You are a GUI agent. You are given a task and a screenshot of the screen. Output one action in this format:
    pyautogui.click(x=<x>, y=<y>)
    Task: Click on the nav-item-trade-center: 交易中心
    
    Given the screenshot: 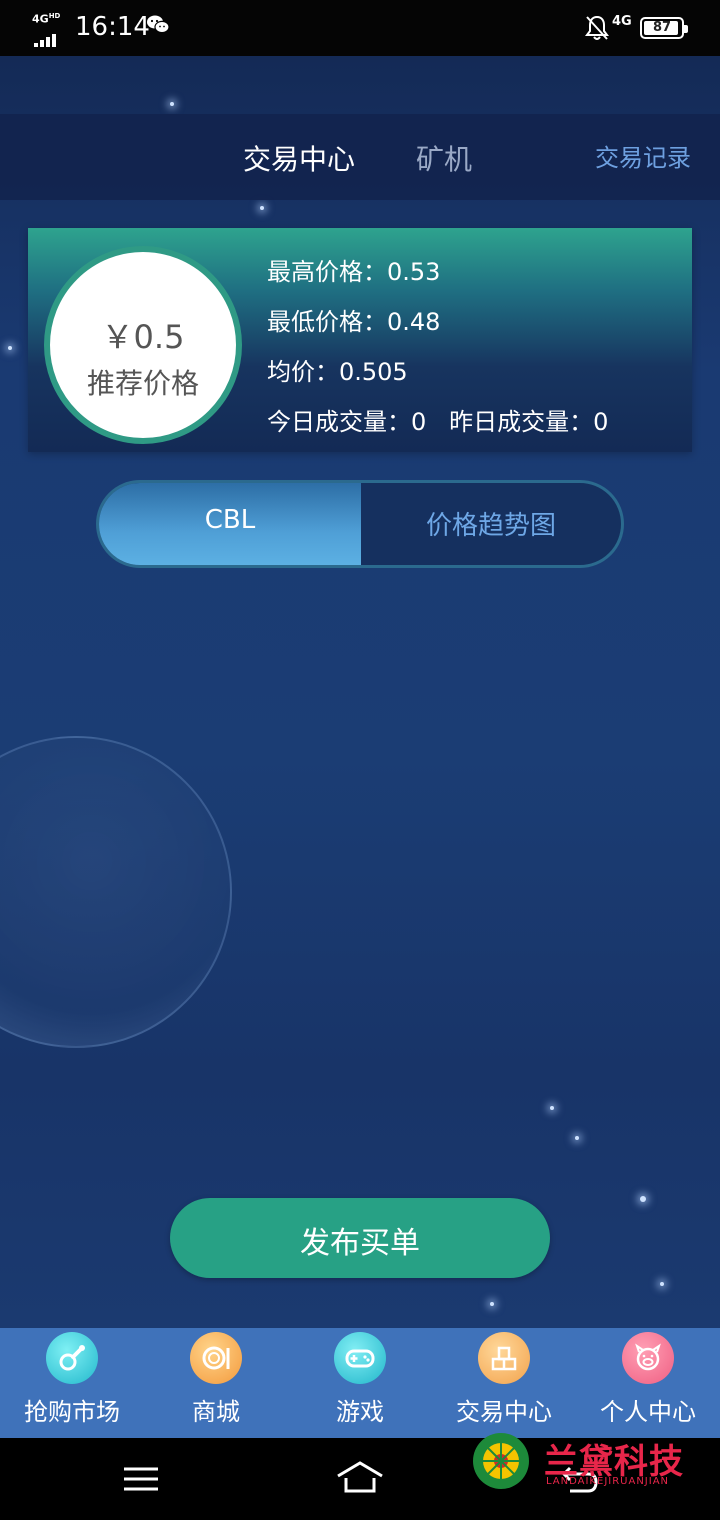 What is the action you would take?
    pyautogui.click(x=504, y=1383)
    